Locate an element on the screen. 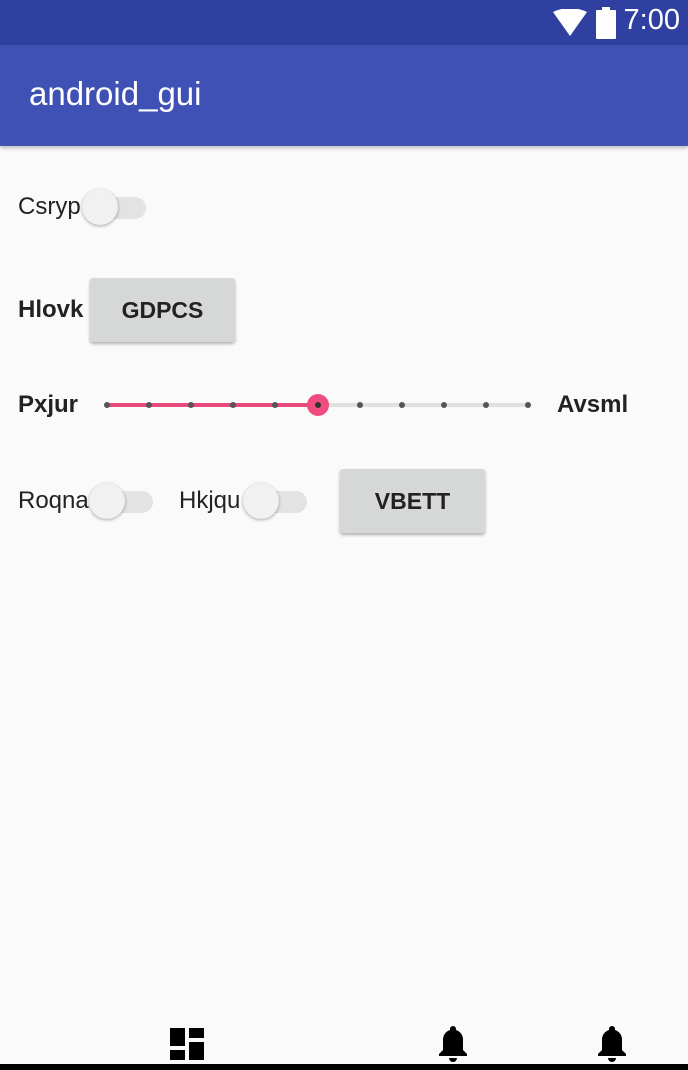 The width and height of the screenshot is (688, 1070). seek-bar is located at coordinates (318, 405).